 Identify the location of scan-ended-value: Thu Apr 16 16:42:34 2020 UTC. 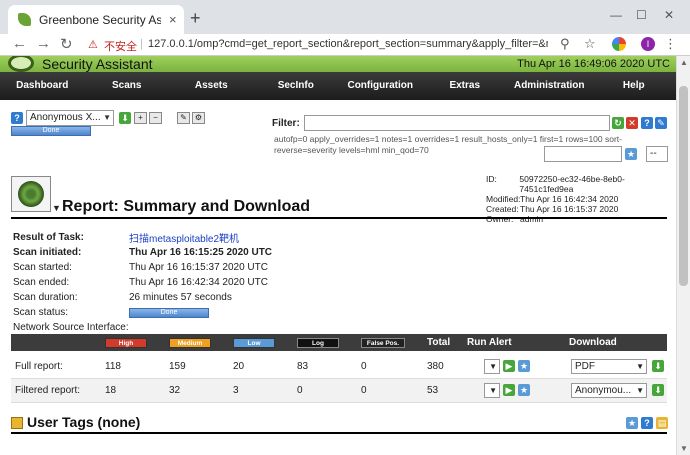
(198, 282).